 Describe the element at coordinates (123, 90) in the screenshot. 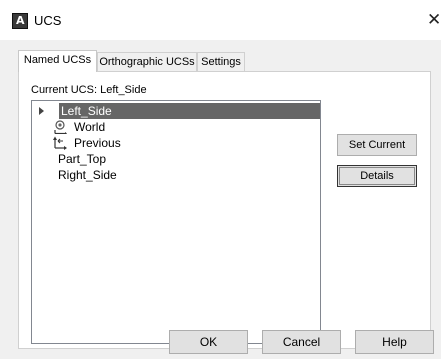

I see `current-ucs-value: Left_Side` at that location.